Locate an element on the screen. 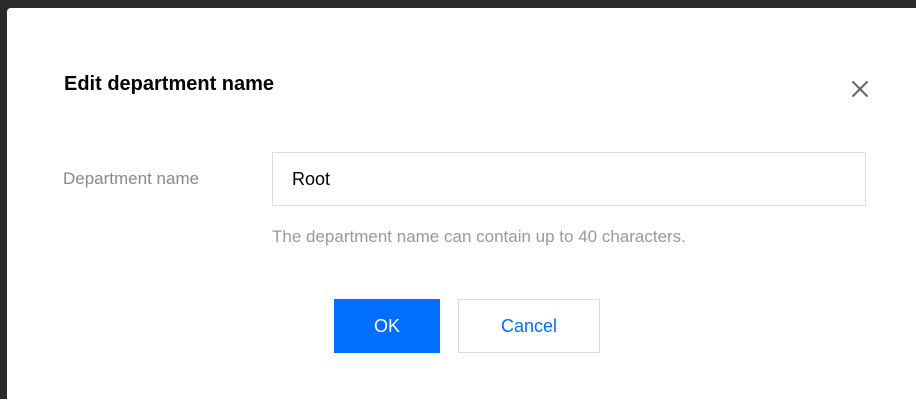 Image resolution: width=916 pixels, height=399 pixels. dialog-title: Edit department name is located at coordinates (169, 84).